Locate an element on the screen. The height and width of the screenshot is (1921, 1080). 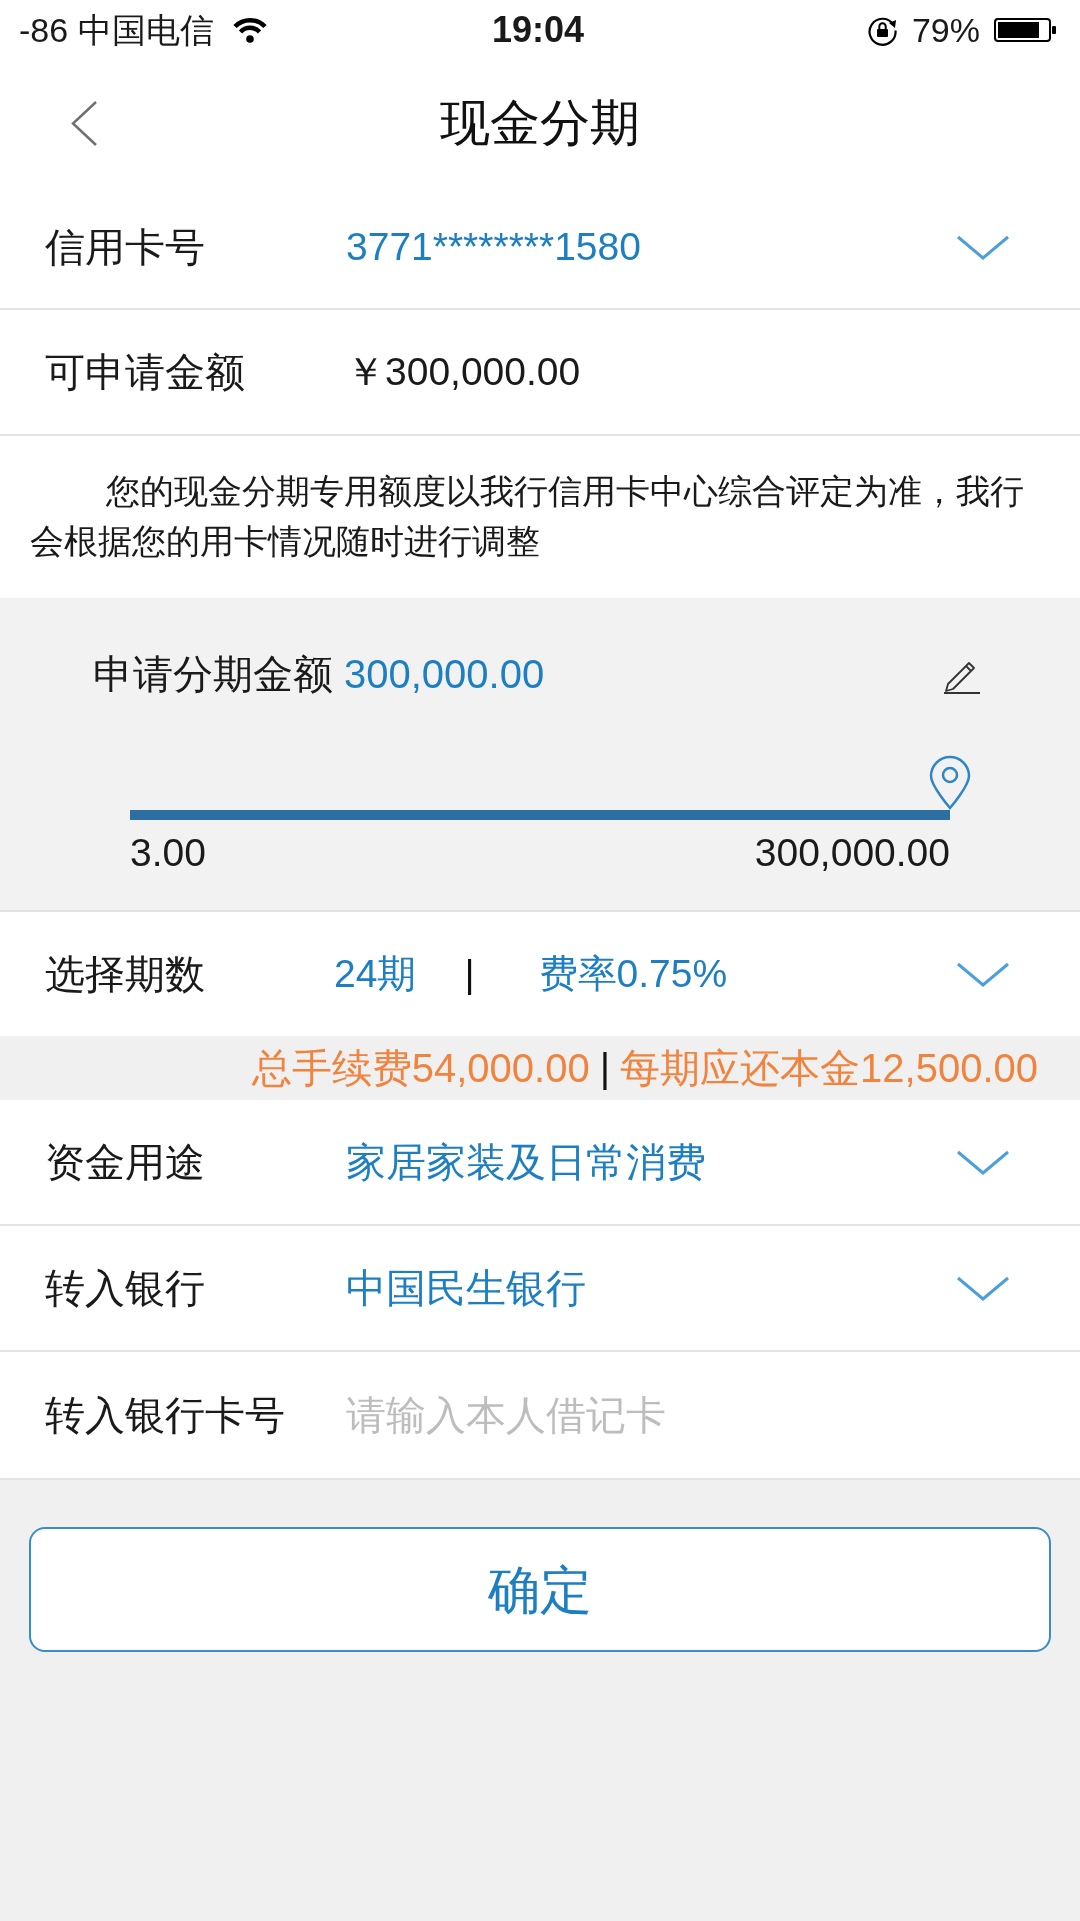
map-pin-icon is located at coordinates (950, 782).